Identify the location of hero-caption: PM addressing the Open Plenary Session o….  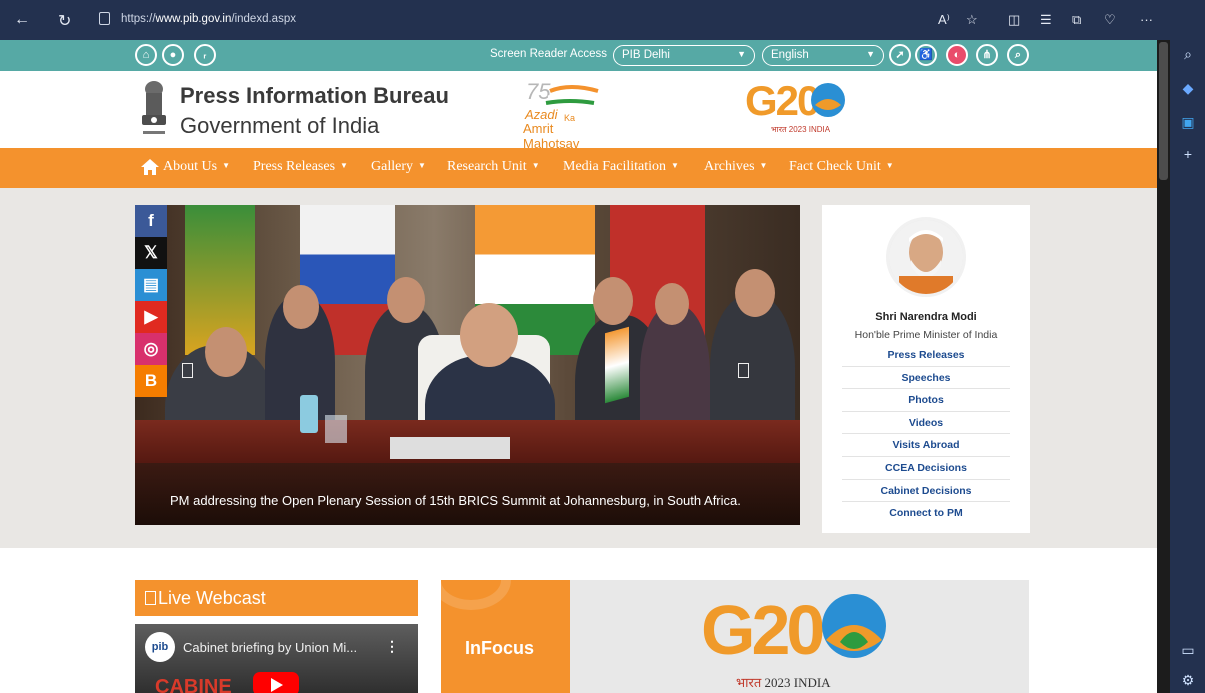
(455, 500).